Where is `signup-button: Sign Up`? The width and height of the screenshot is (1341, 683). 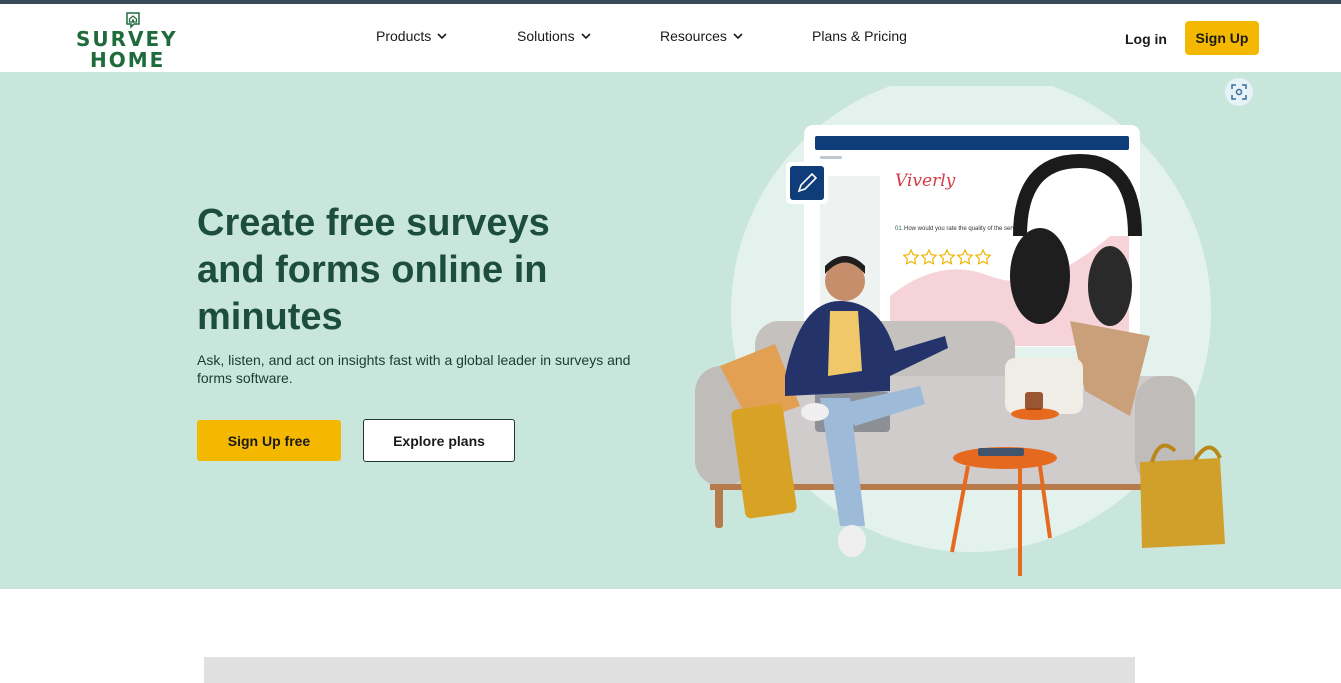 signup-button: Sign Up is located at coordinates (1222, 38).